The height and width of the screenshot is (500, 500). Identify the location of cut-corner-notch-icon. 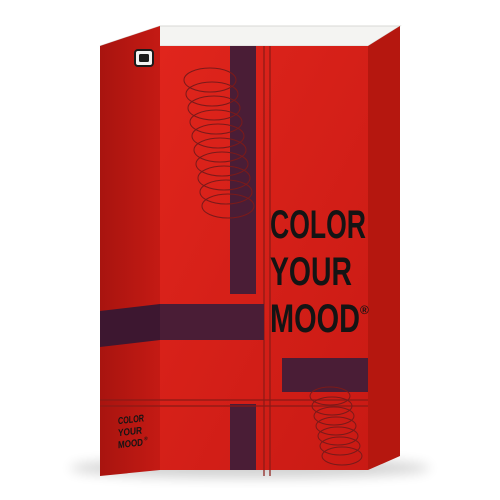
(144, 58).